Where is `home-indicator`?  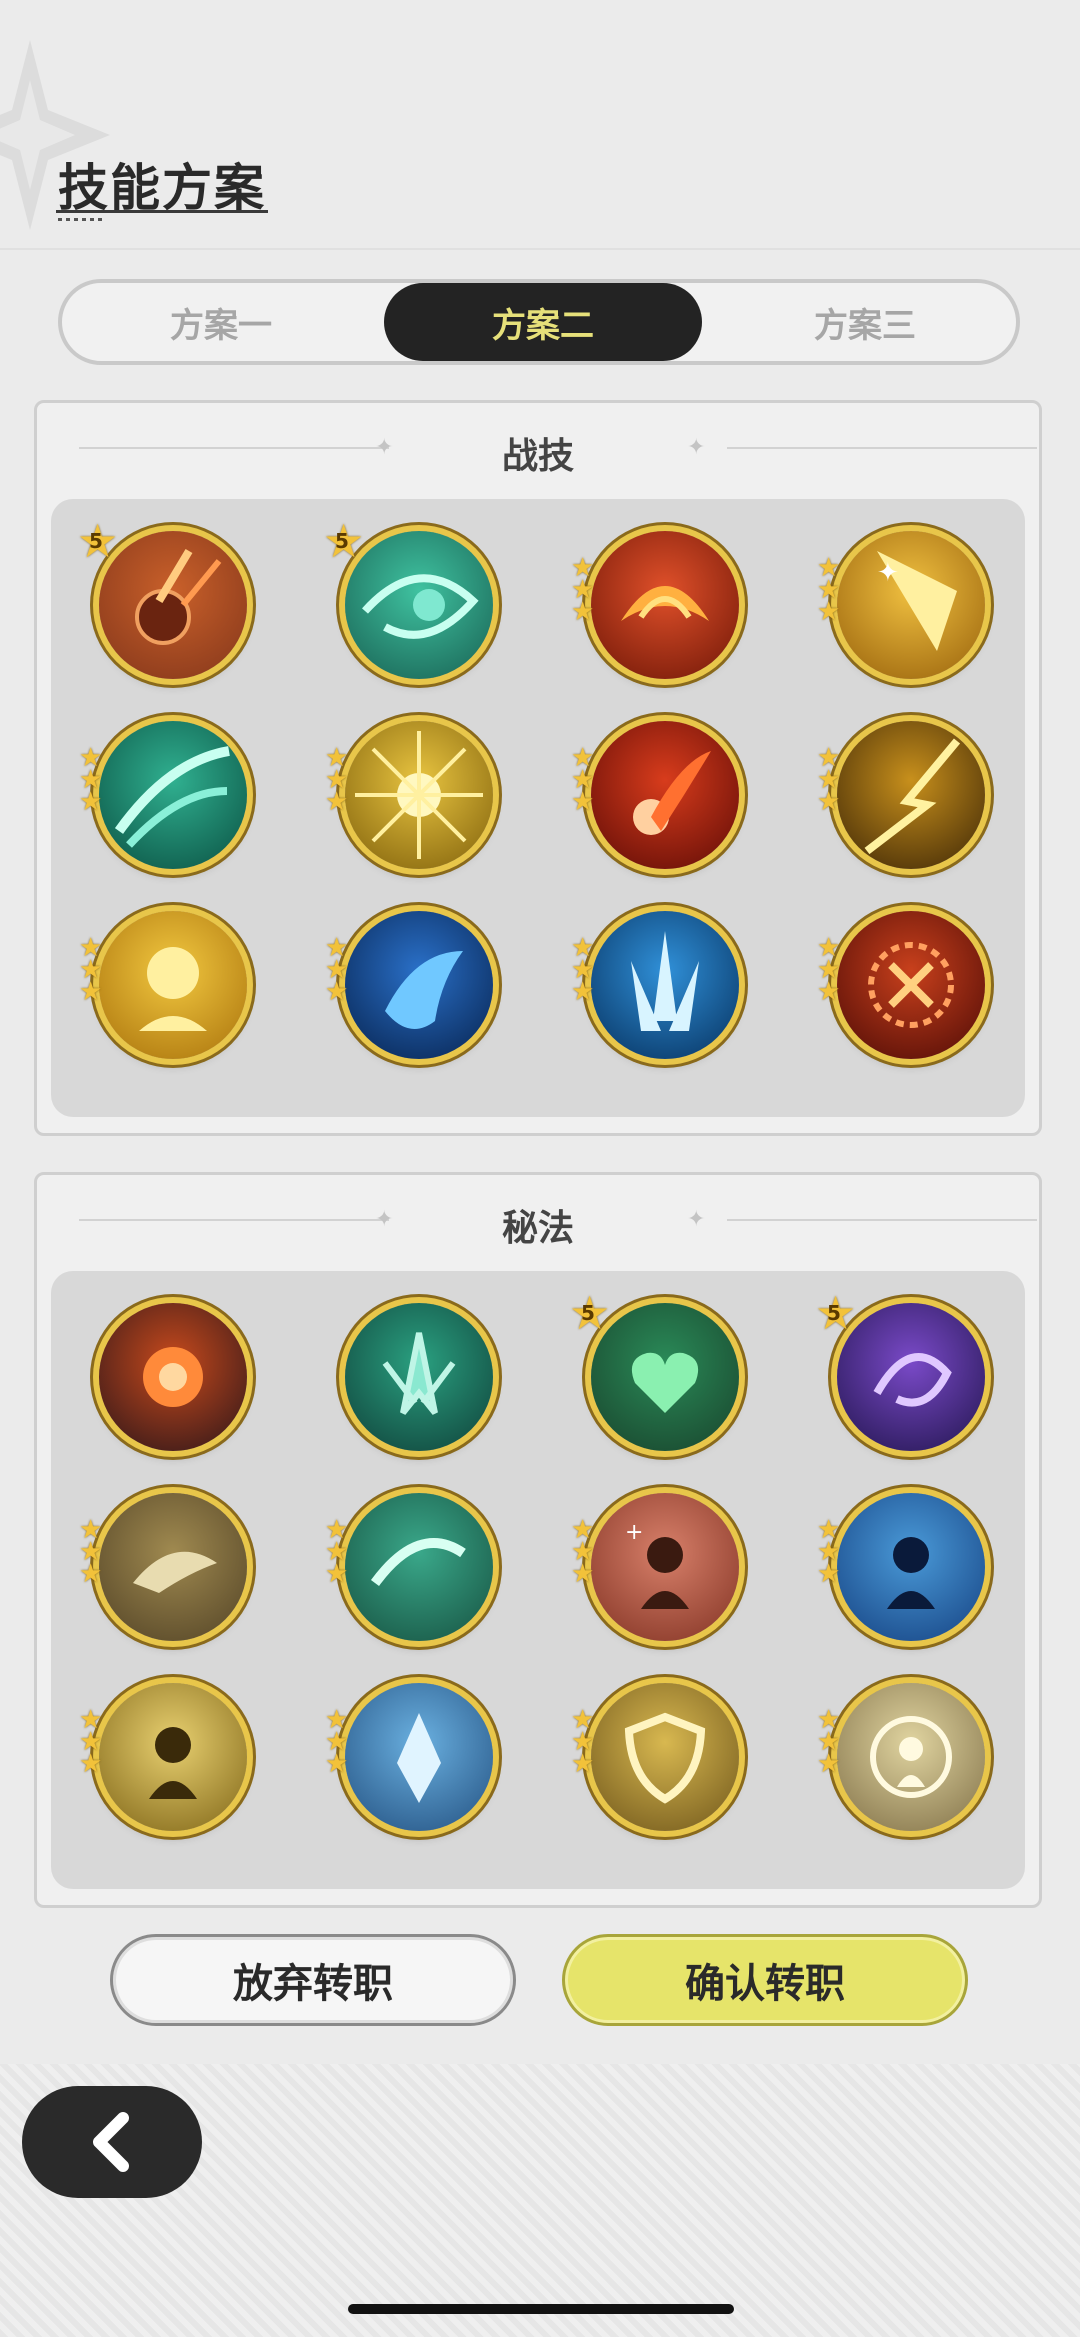
home-indicator is located at coordinates (541, 2309).